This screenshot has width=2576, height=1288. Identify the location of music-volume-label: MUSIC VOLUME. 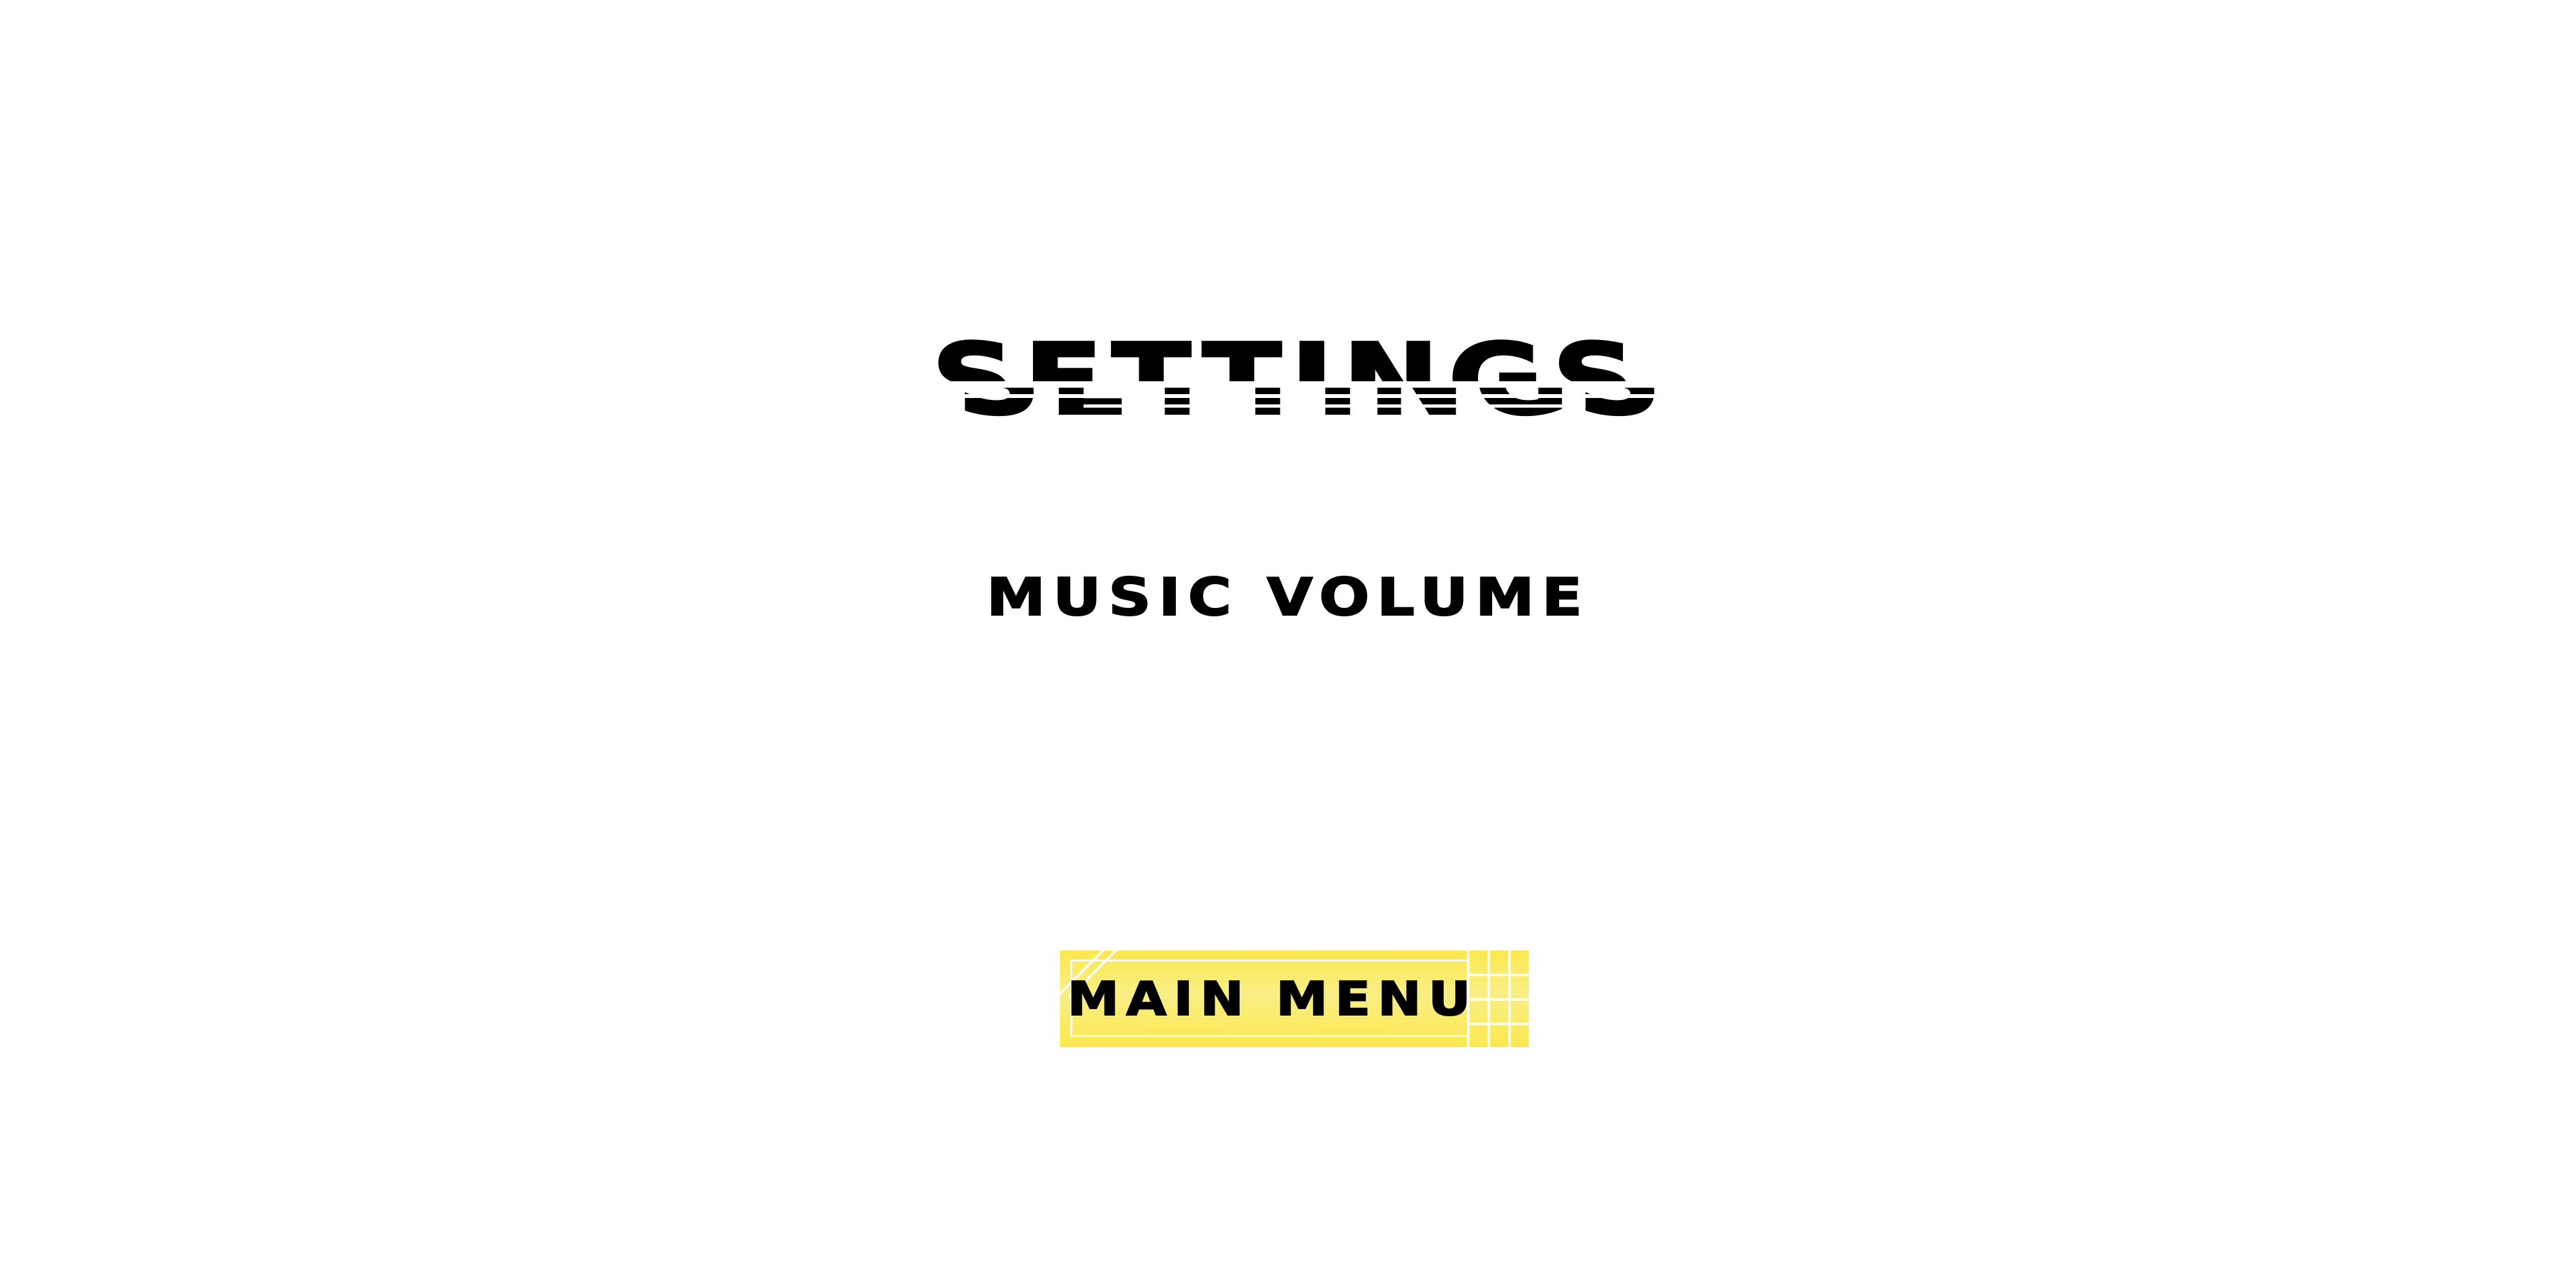
(1288, 597).